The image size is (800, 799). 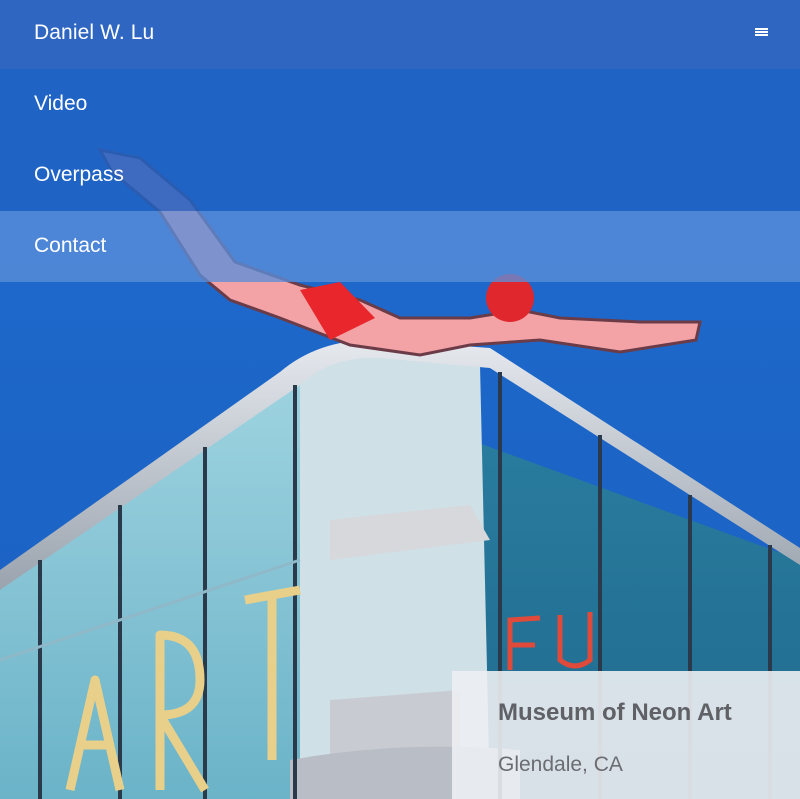 I want to click on caption-location: Glendale, CA, so click(x=560, y=764).